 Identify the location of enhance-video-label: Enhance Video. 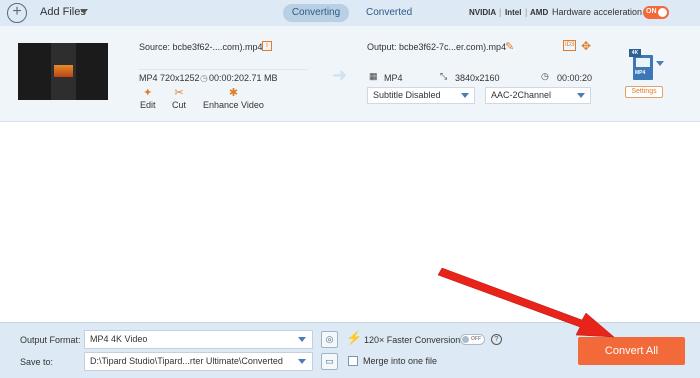
(233, 105).